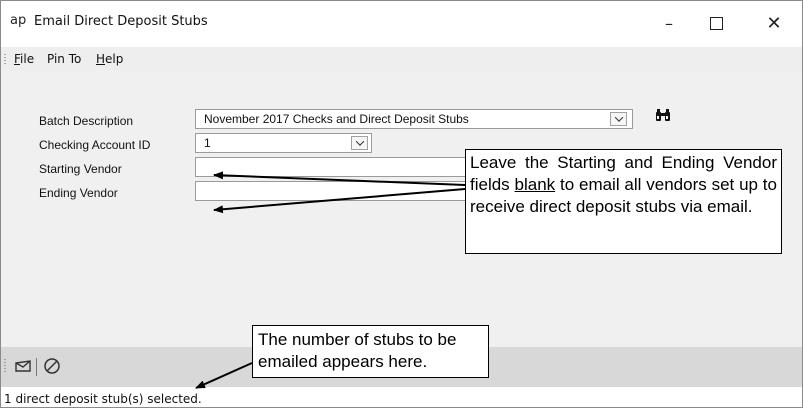  Describe the element at coordinates (95, 145) in the screenshot. I see `checking-account-label: Checking Account ID` at that location.